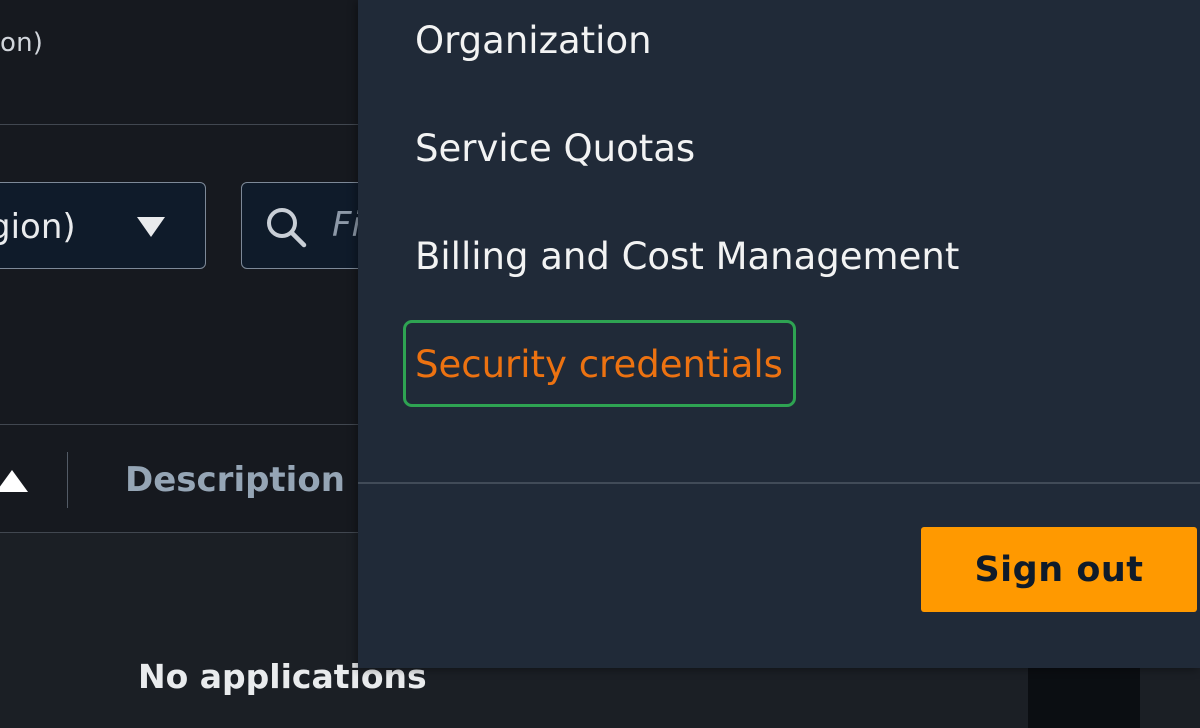 This screenshot has height=728, width=1200. Describe the element at coordinates (347, 225) in the screenshot. I see `search-placeholder: Fi` at that location.